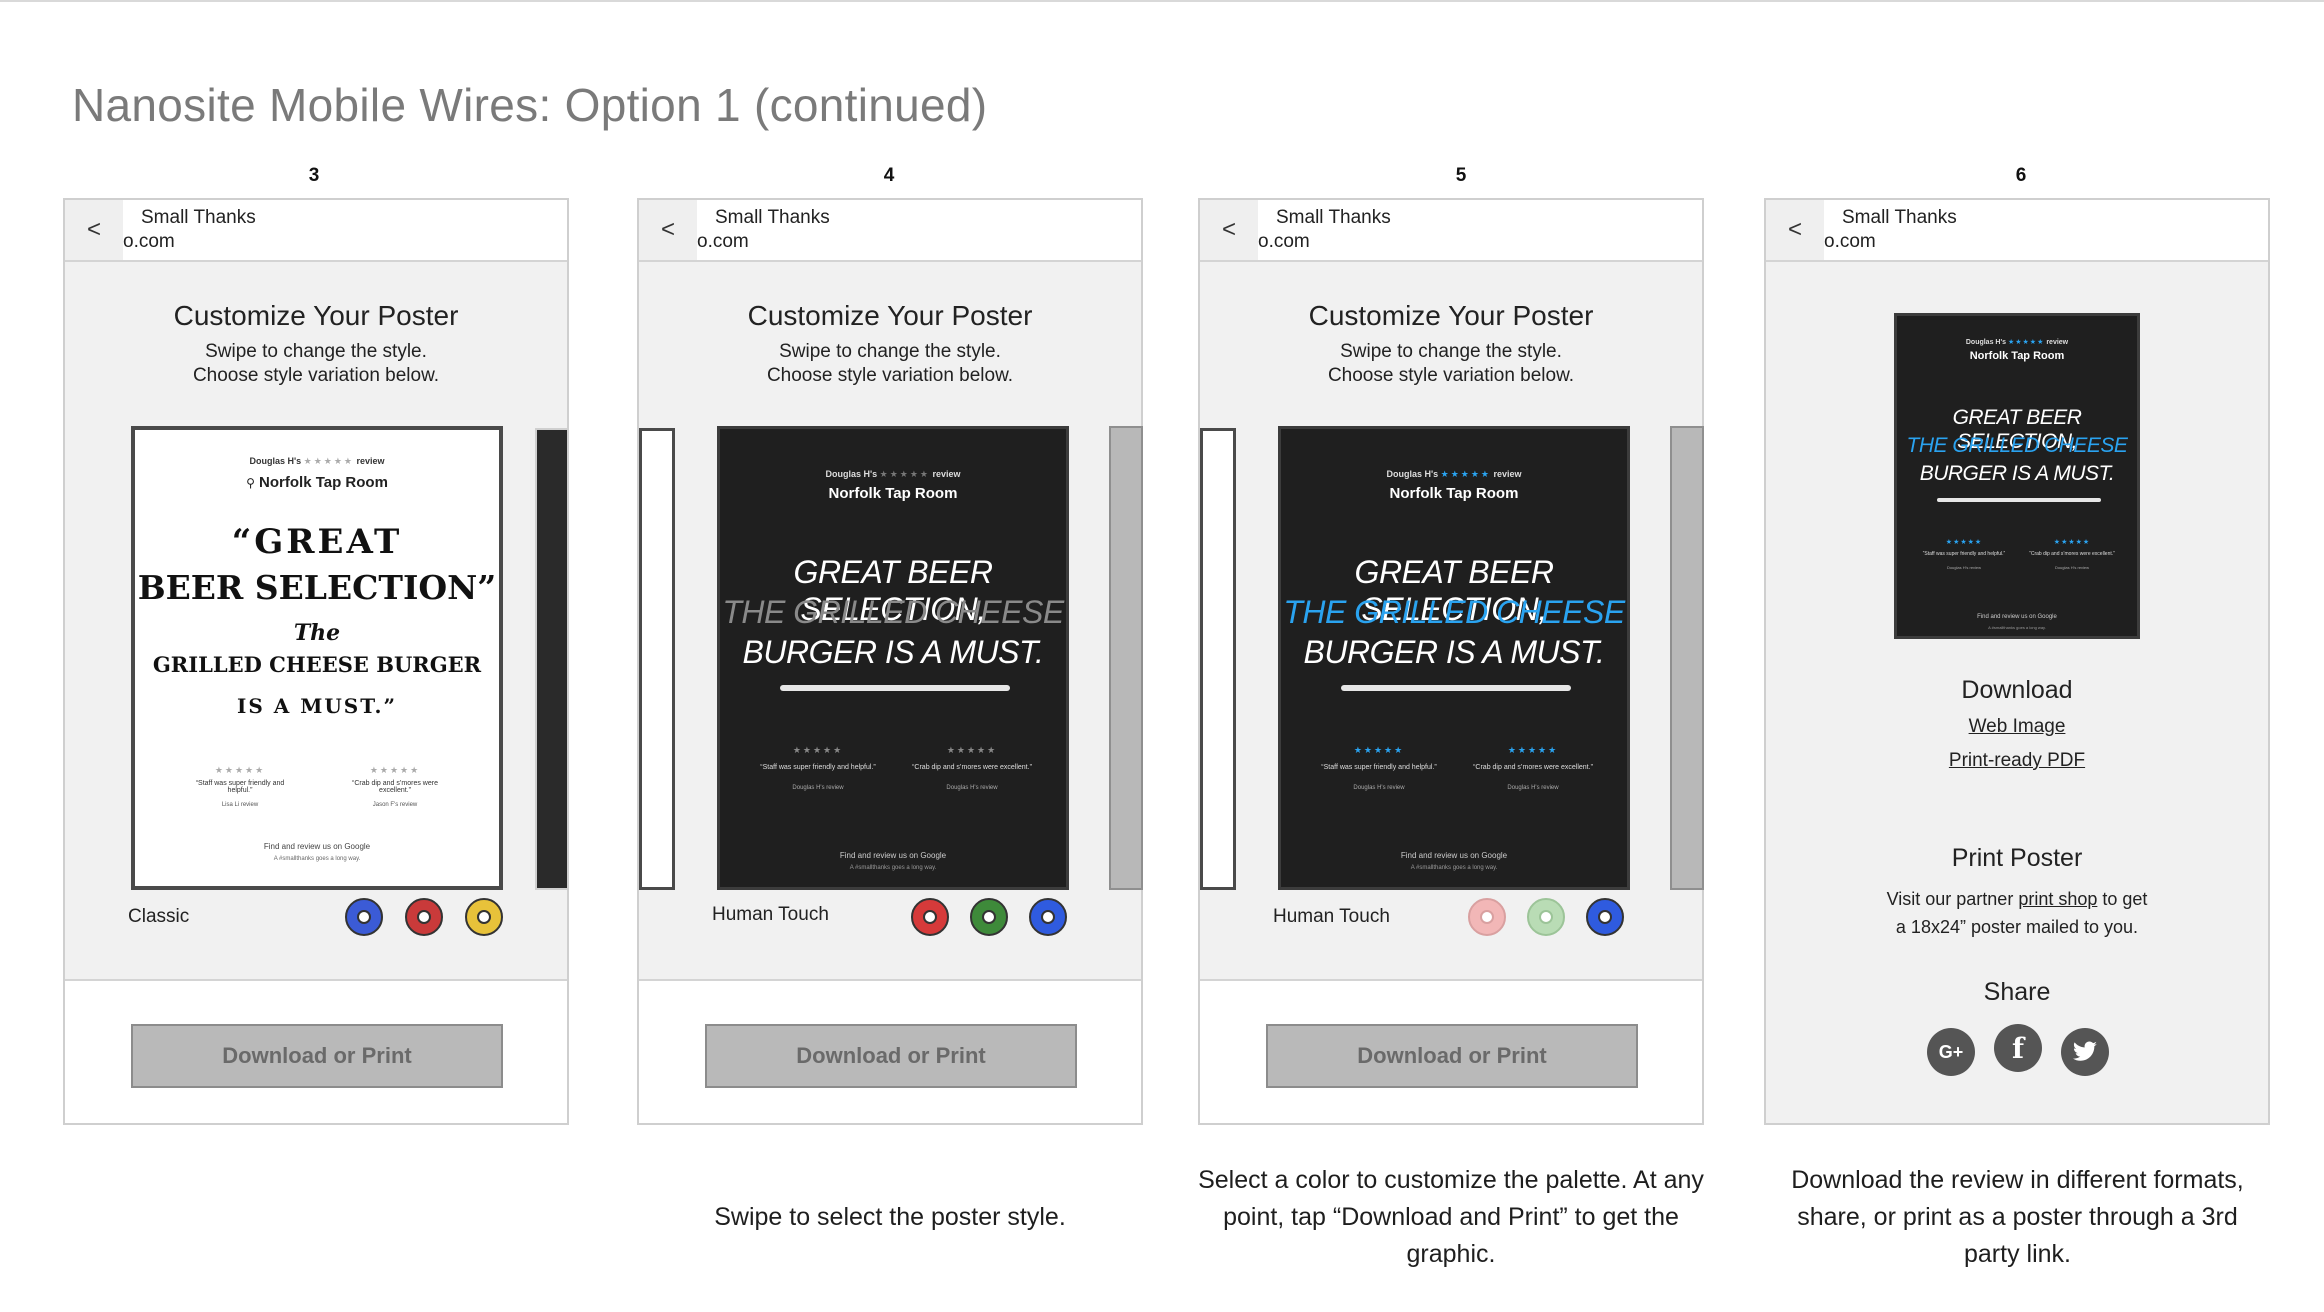 The width and height of the screenshot is (2324, 1312). What do you see at coordinates (1162, 1) in the screenshot?
I see `top-divider` at bounding box center [1162, 1].